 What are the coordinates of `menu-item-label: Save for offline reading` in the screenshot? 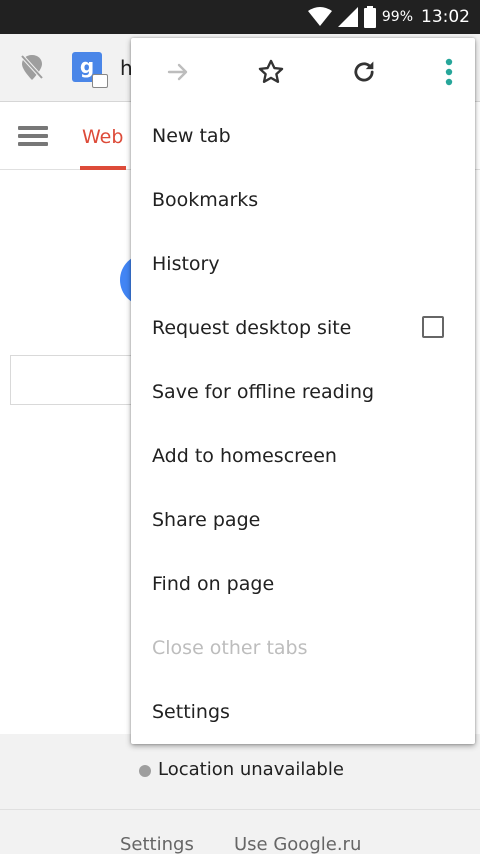 It's located at (263, 392).